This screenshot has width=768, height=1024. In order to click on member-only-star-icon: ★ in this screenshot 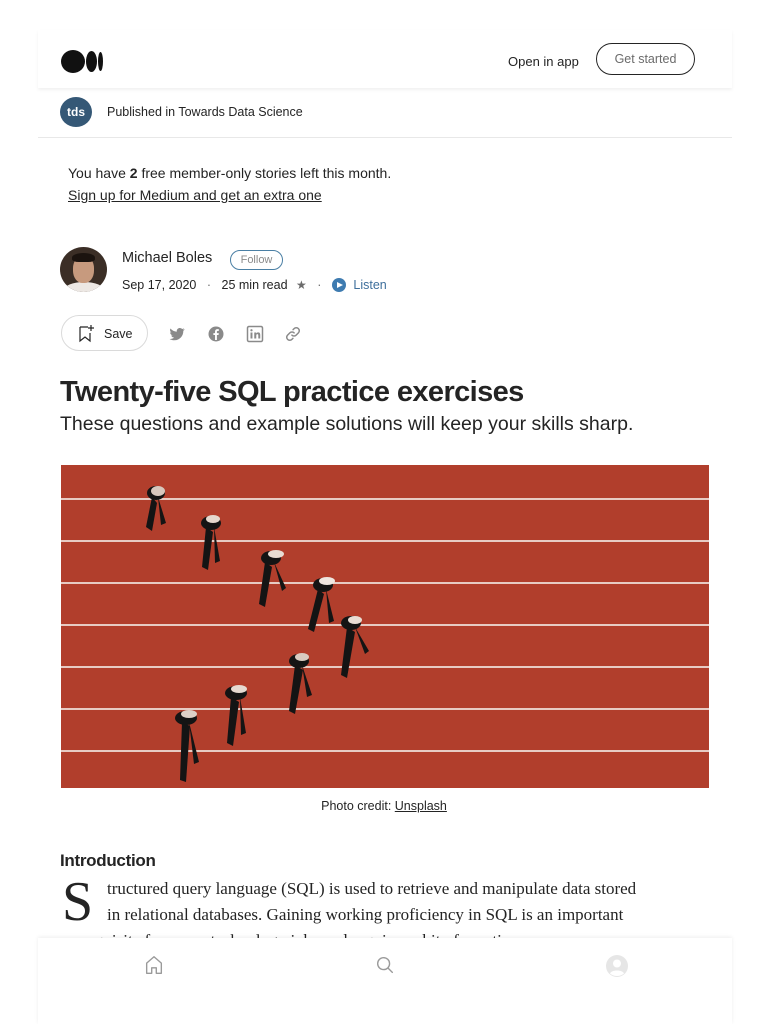, I will do `click(301, 284)`.